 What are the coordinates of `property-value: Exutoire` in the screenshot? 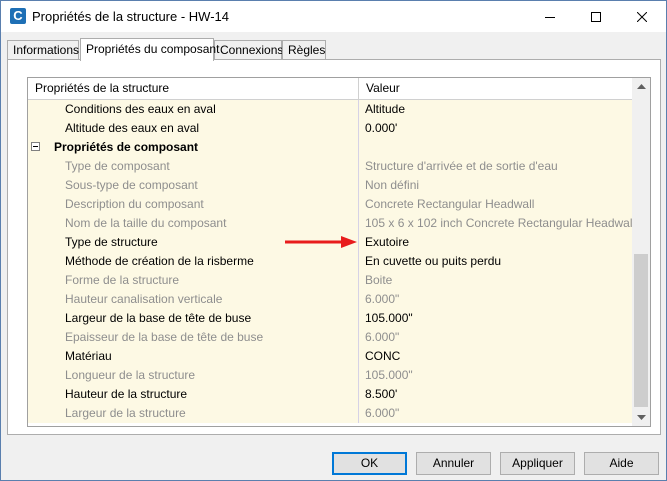 It's located at (495, 242).